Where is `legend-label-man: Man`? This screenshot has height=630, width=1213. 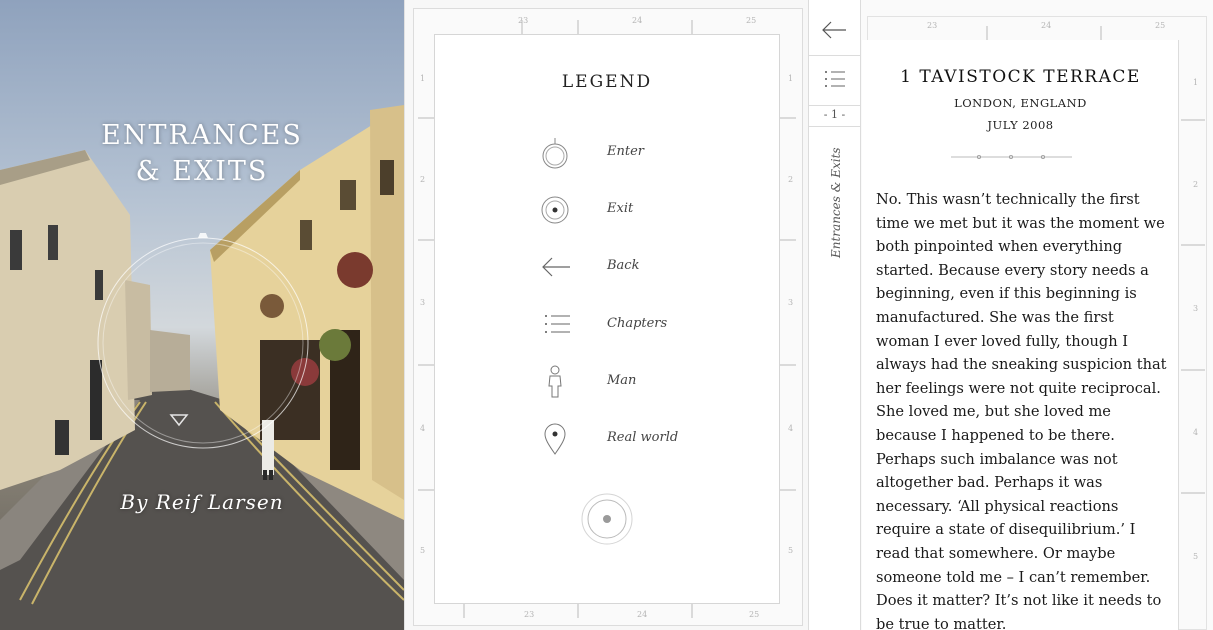
legend-label-man: Man is located at coordinates (622, 380).